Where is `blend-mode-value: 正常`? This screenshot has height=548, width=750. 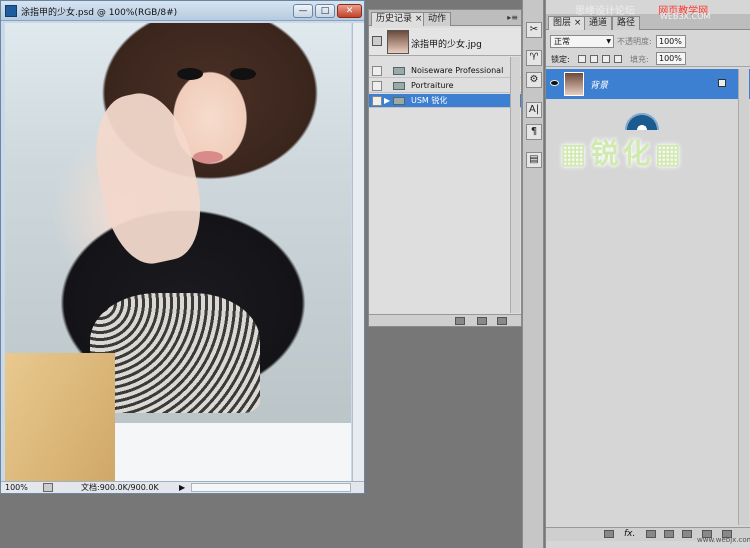 blend-mode-value: 正常 is located at coordinates (562, 41).